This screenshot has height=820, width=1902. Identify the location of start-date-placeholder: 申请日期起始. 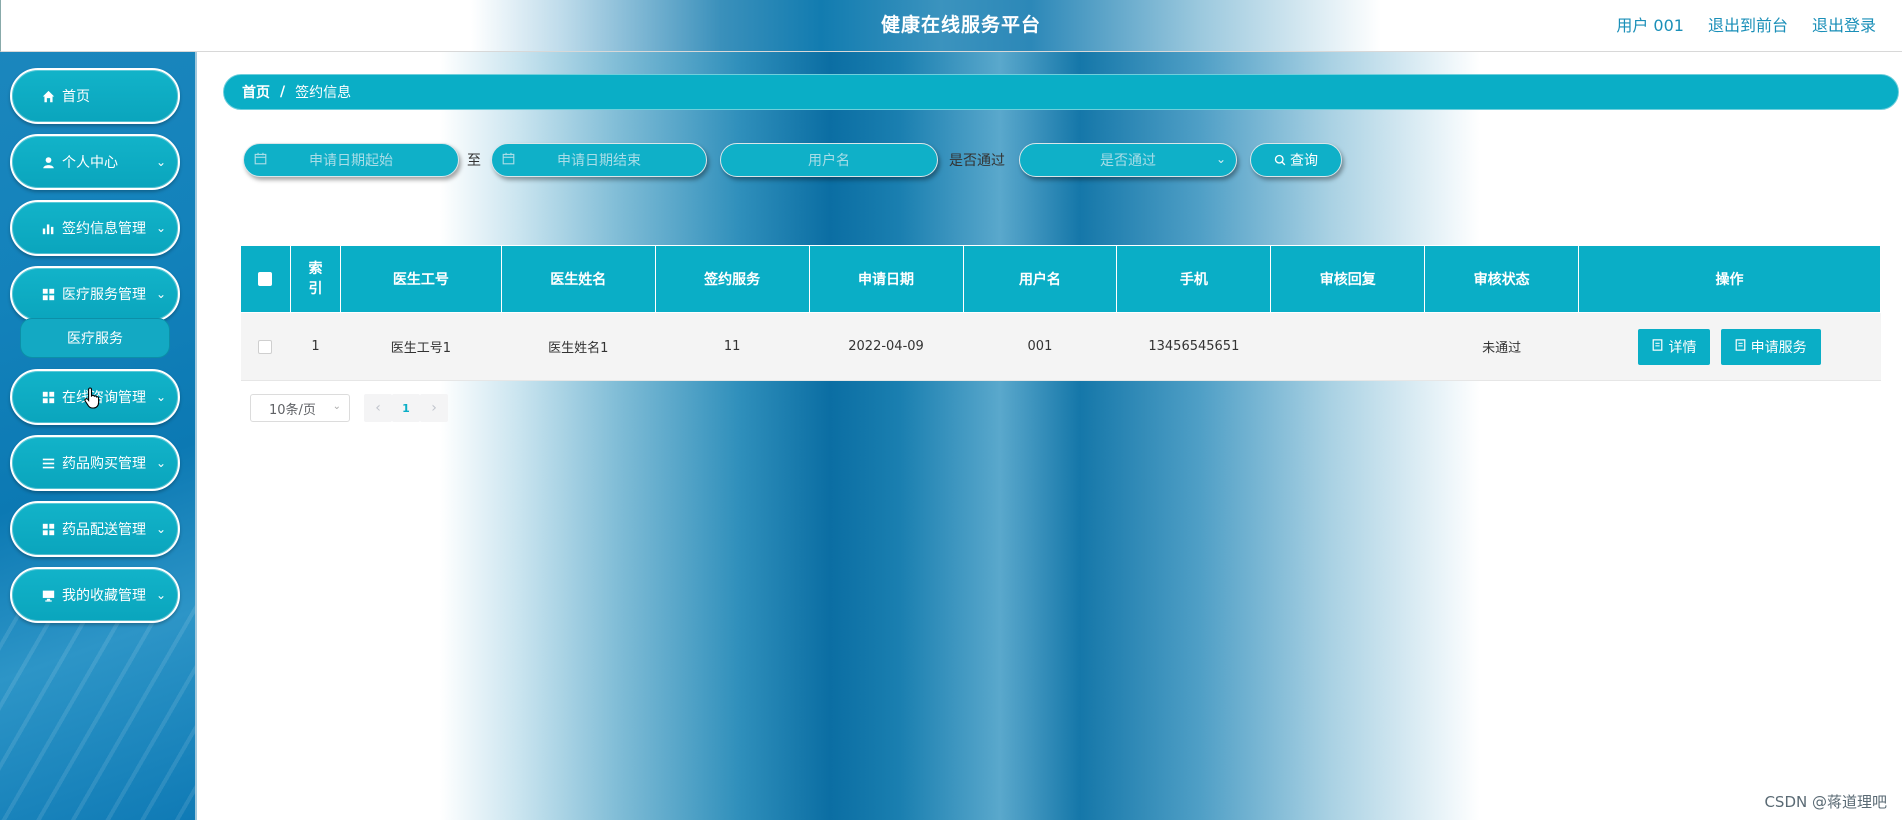
(351, 161).